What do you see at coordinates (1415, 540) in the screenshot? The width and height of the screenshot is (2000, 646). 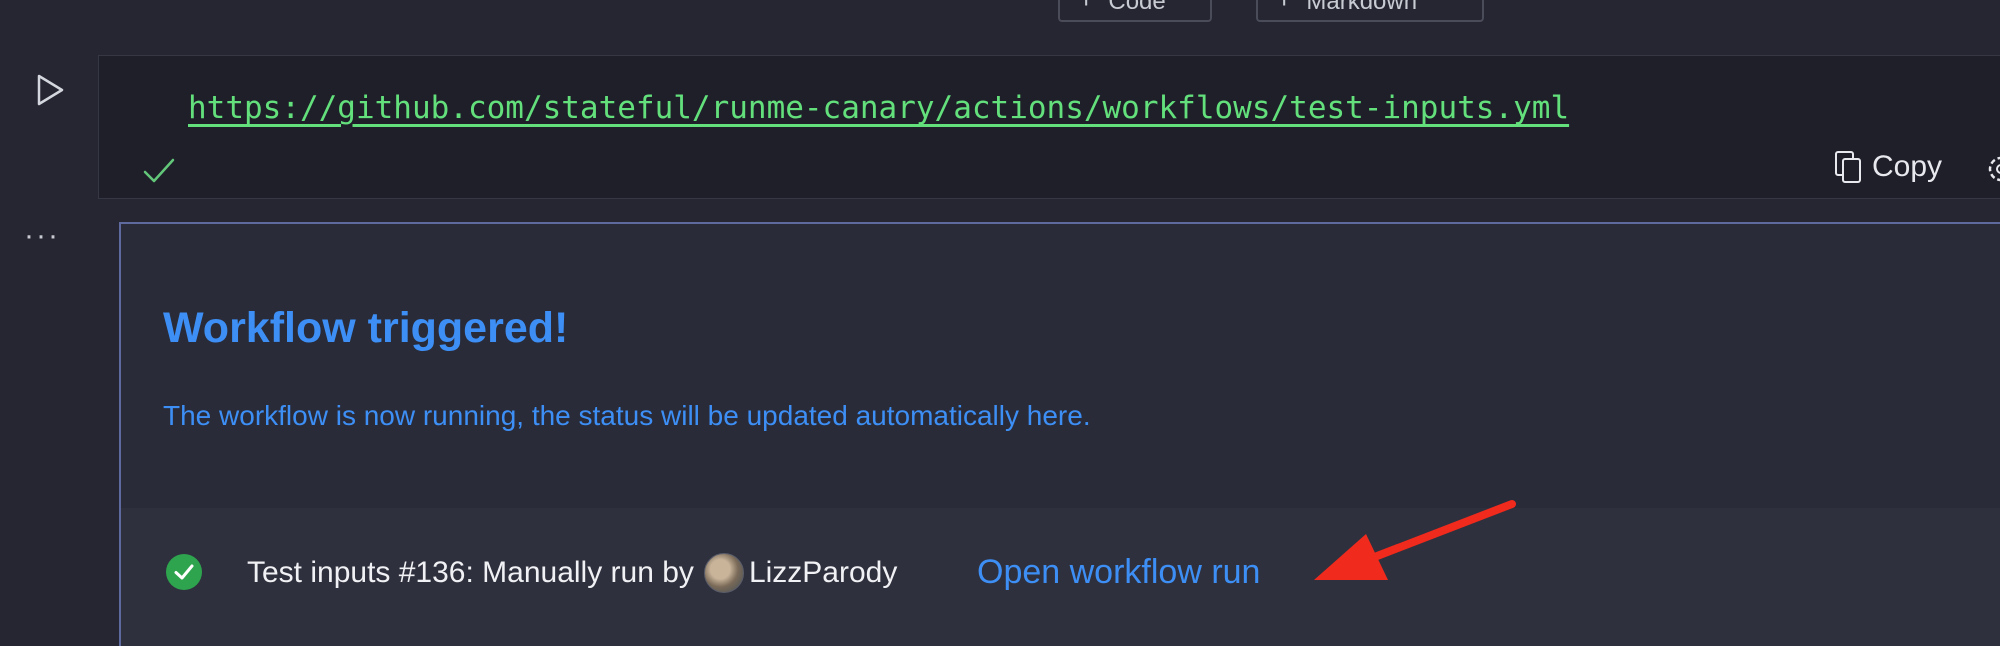 I see `annotation-arrow-icon` at bounding box center [1415, 540].